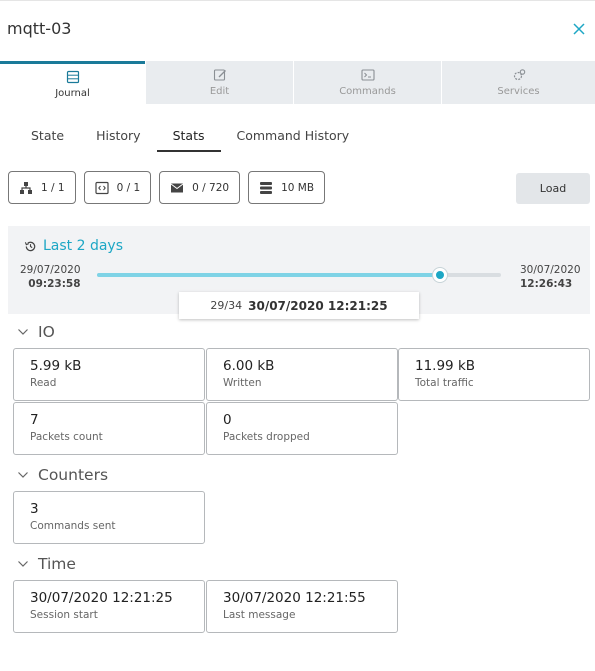  Describe the element at coordinates (50, 277) in the screenshot. I see `range-start: 29/07/2020 09:23:58` at that location.